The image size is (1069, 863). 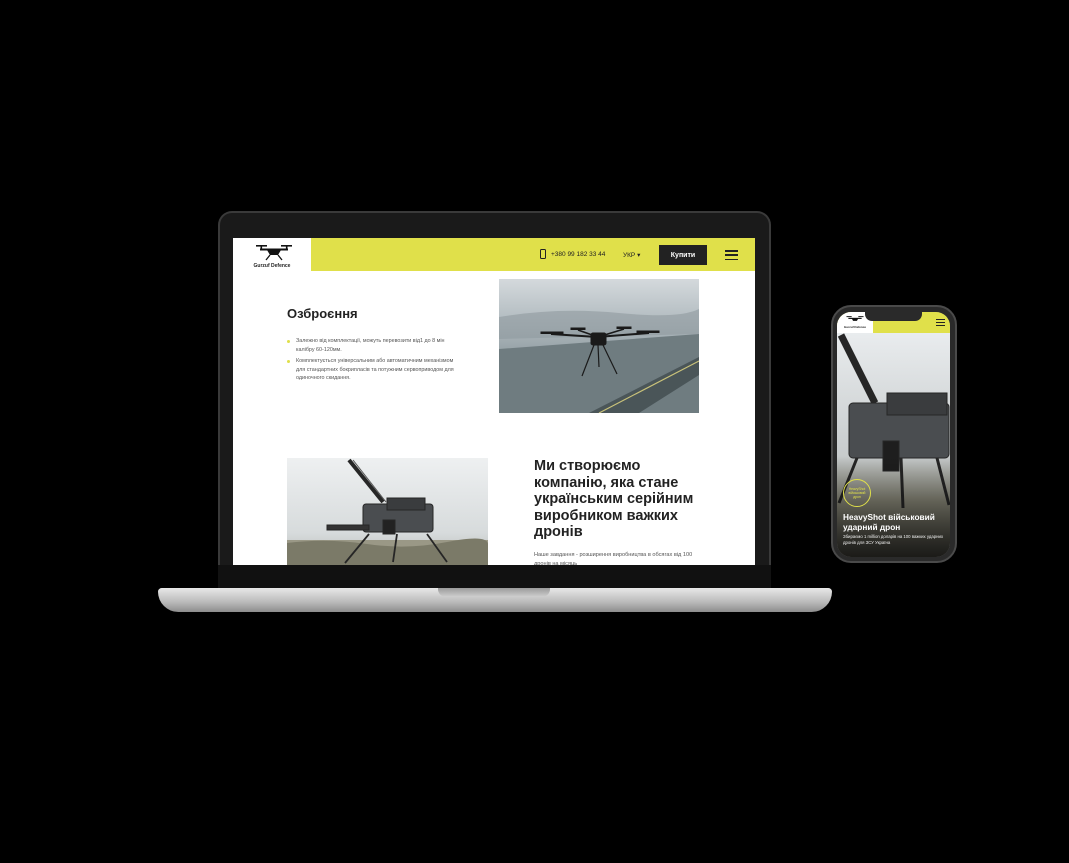 What do you see at coordinates (494, 592) in the screenshot?
I see `laptop-notch` at bounding box center [494, 592].